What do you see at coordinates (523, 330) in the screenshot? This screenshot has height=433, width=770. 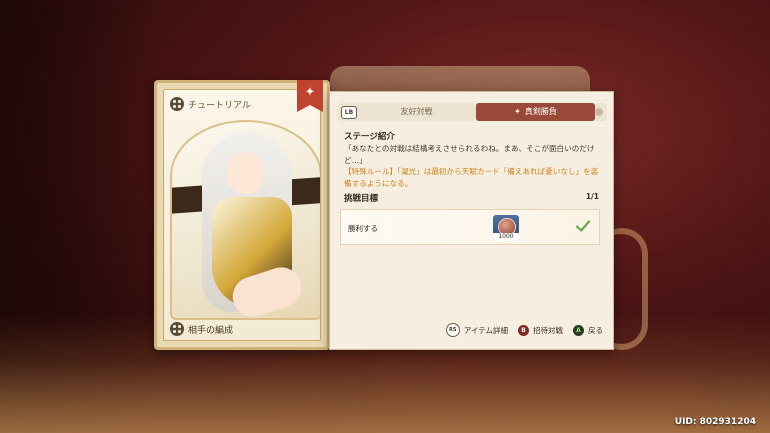 I see `b-button-icon: B` at bounding box center [523, 330].